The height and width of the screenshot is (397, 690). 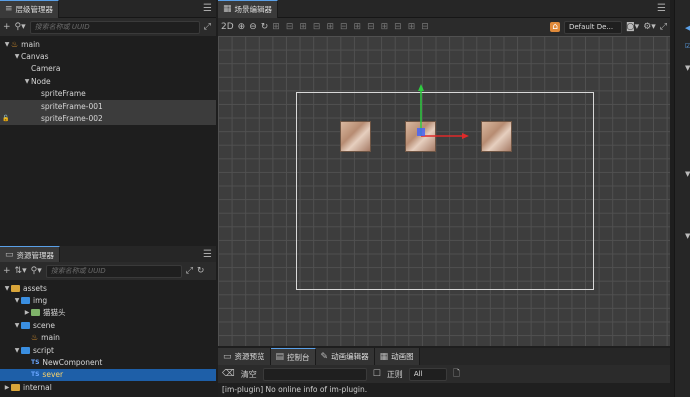 What do you see at coordinates (108, 94) in the screenshot?
I see `hier-tree-row: spriteFrame` at bounding box center [108, 94].